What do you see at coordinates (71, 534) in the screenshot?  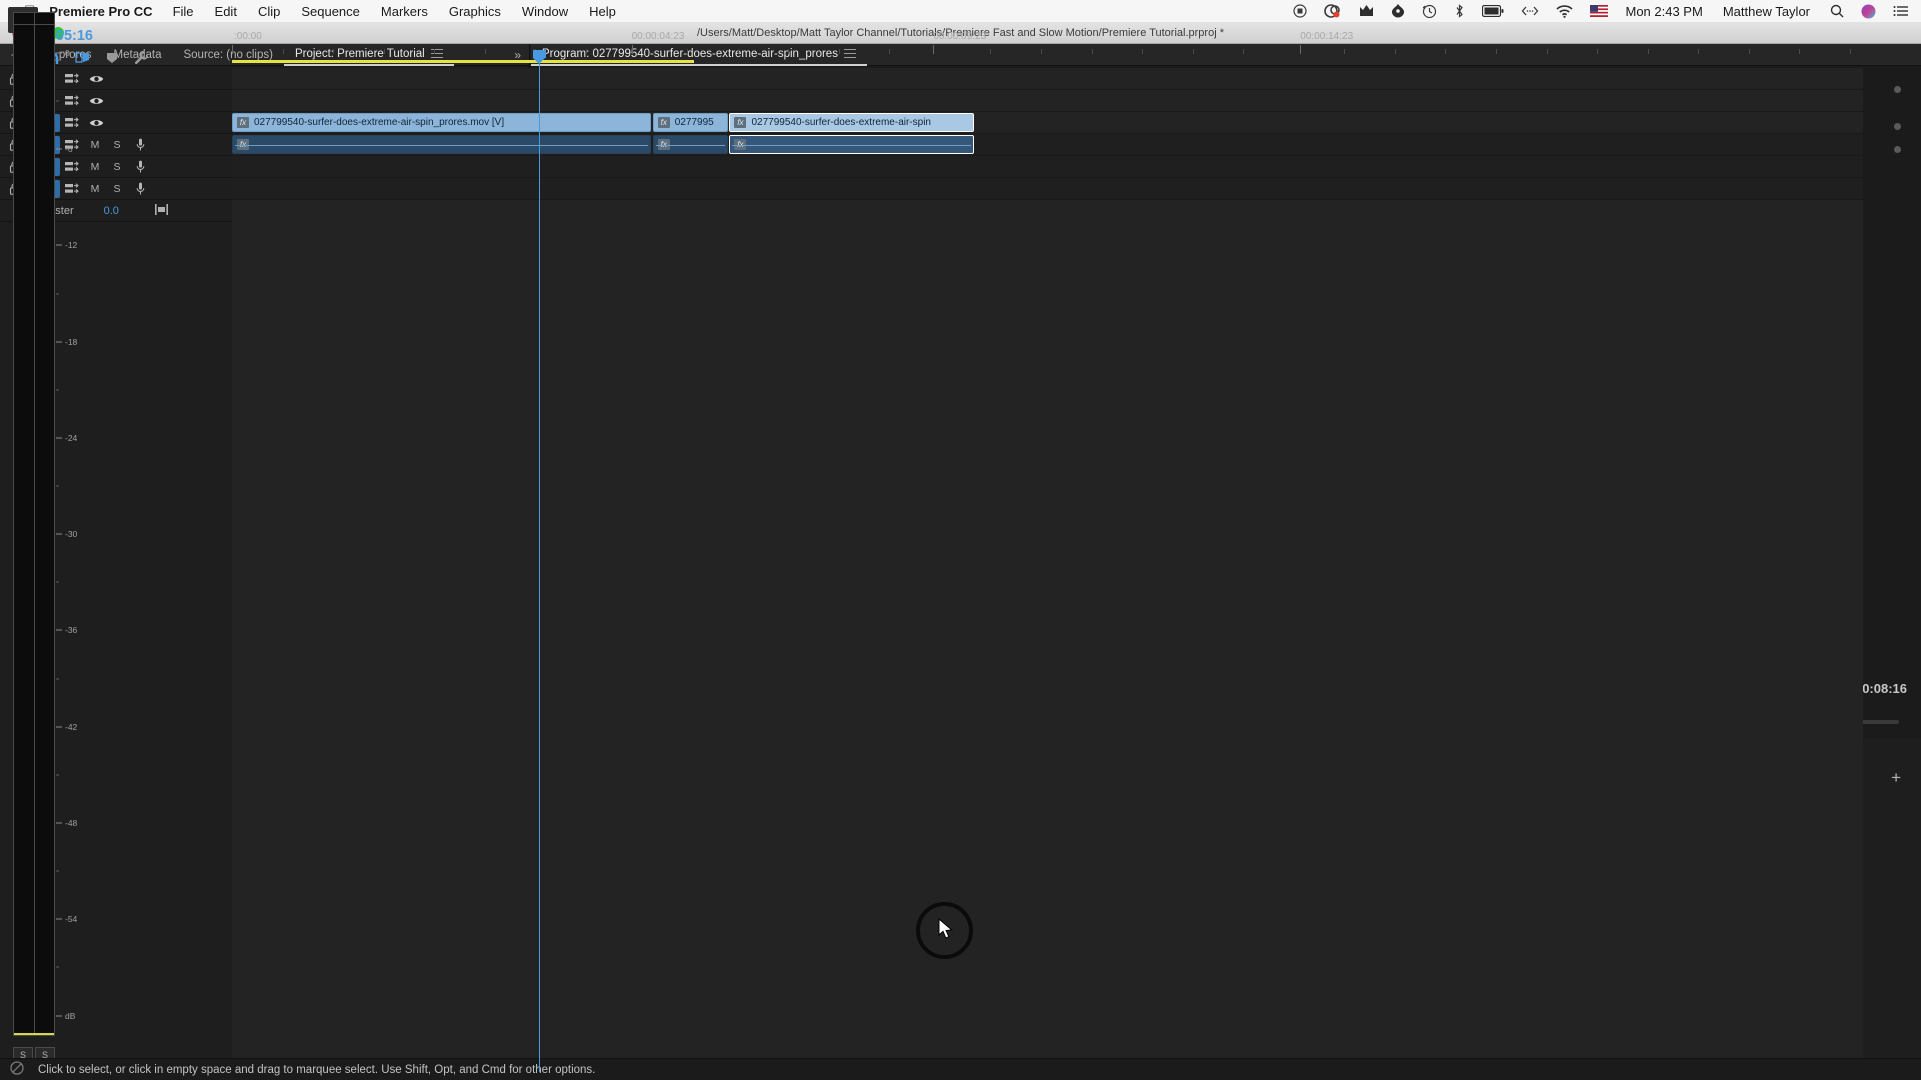 I see `meter-label: -30` at bounding box center [71, 534].